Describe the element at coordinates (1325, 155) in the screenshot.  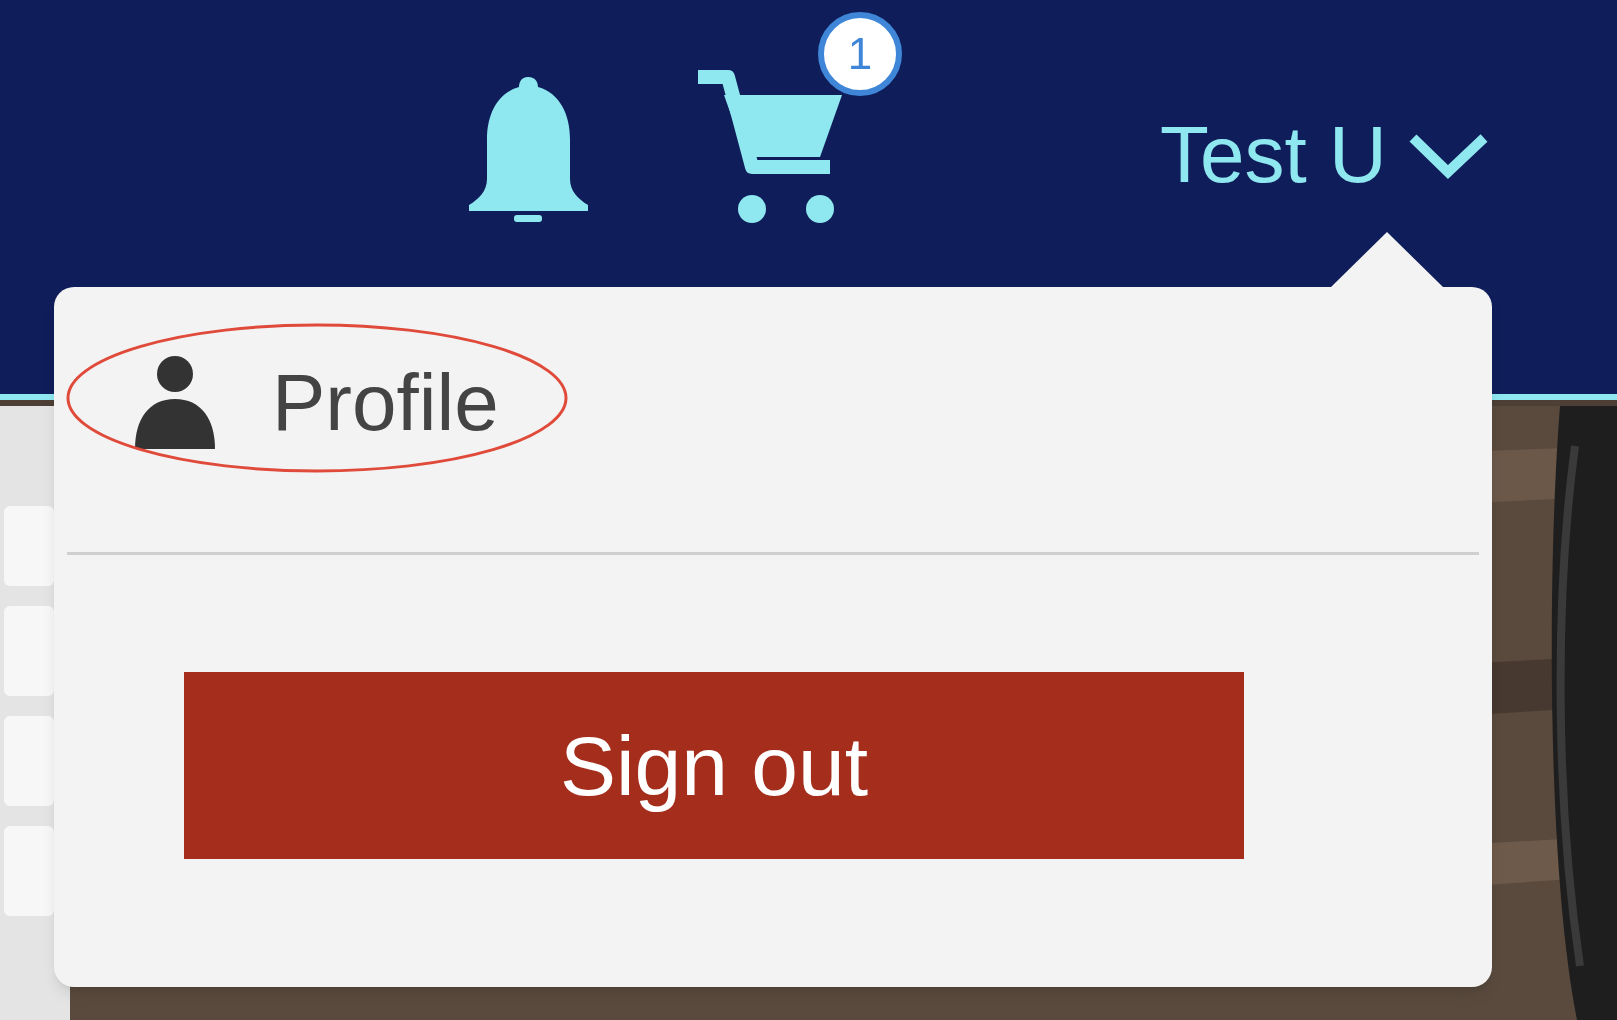
I see `user-menu: Test U` at that location.